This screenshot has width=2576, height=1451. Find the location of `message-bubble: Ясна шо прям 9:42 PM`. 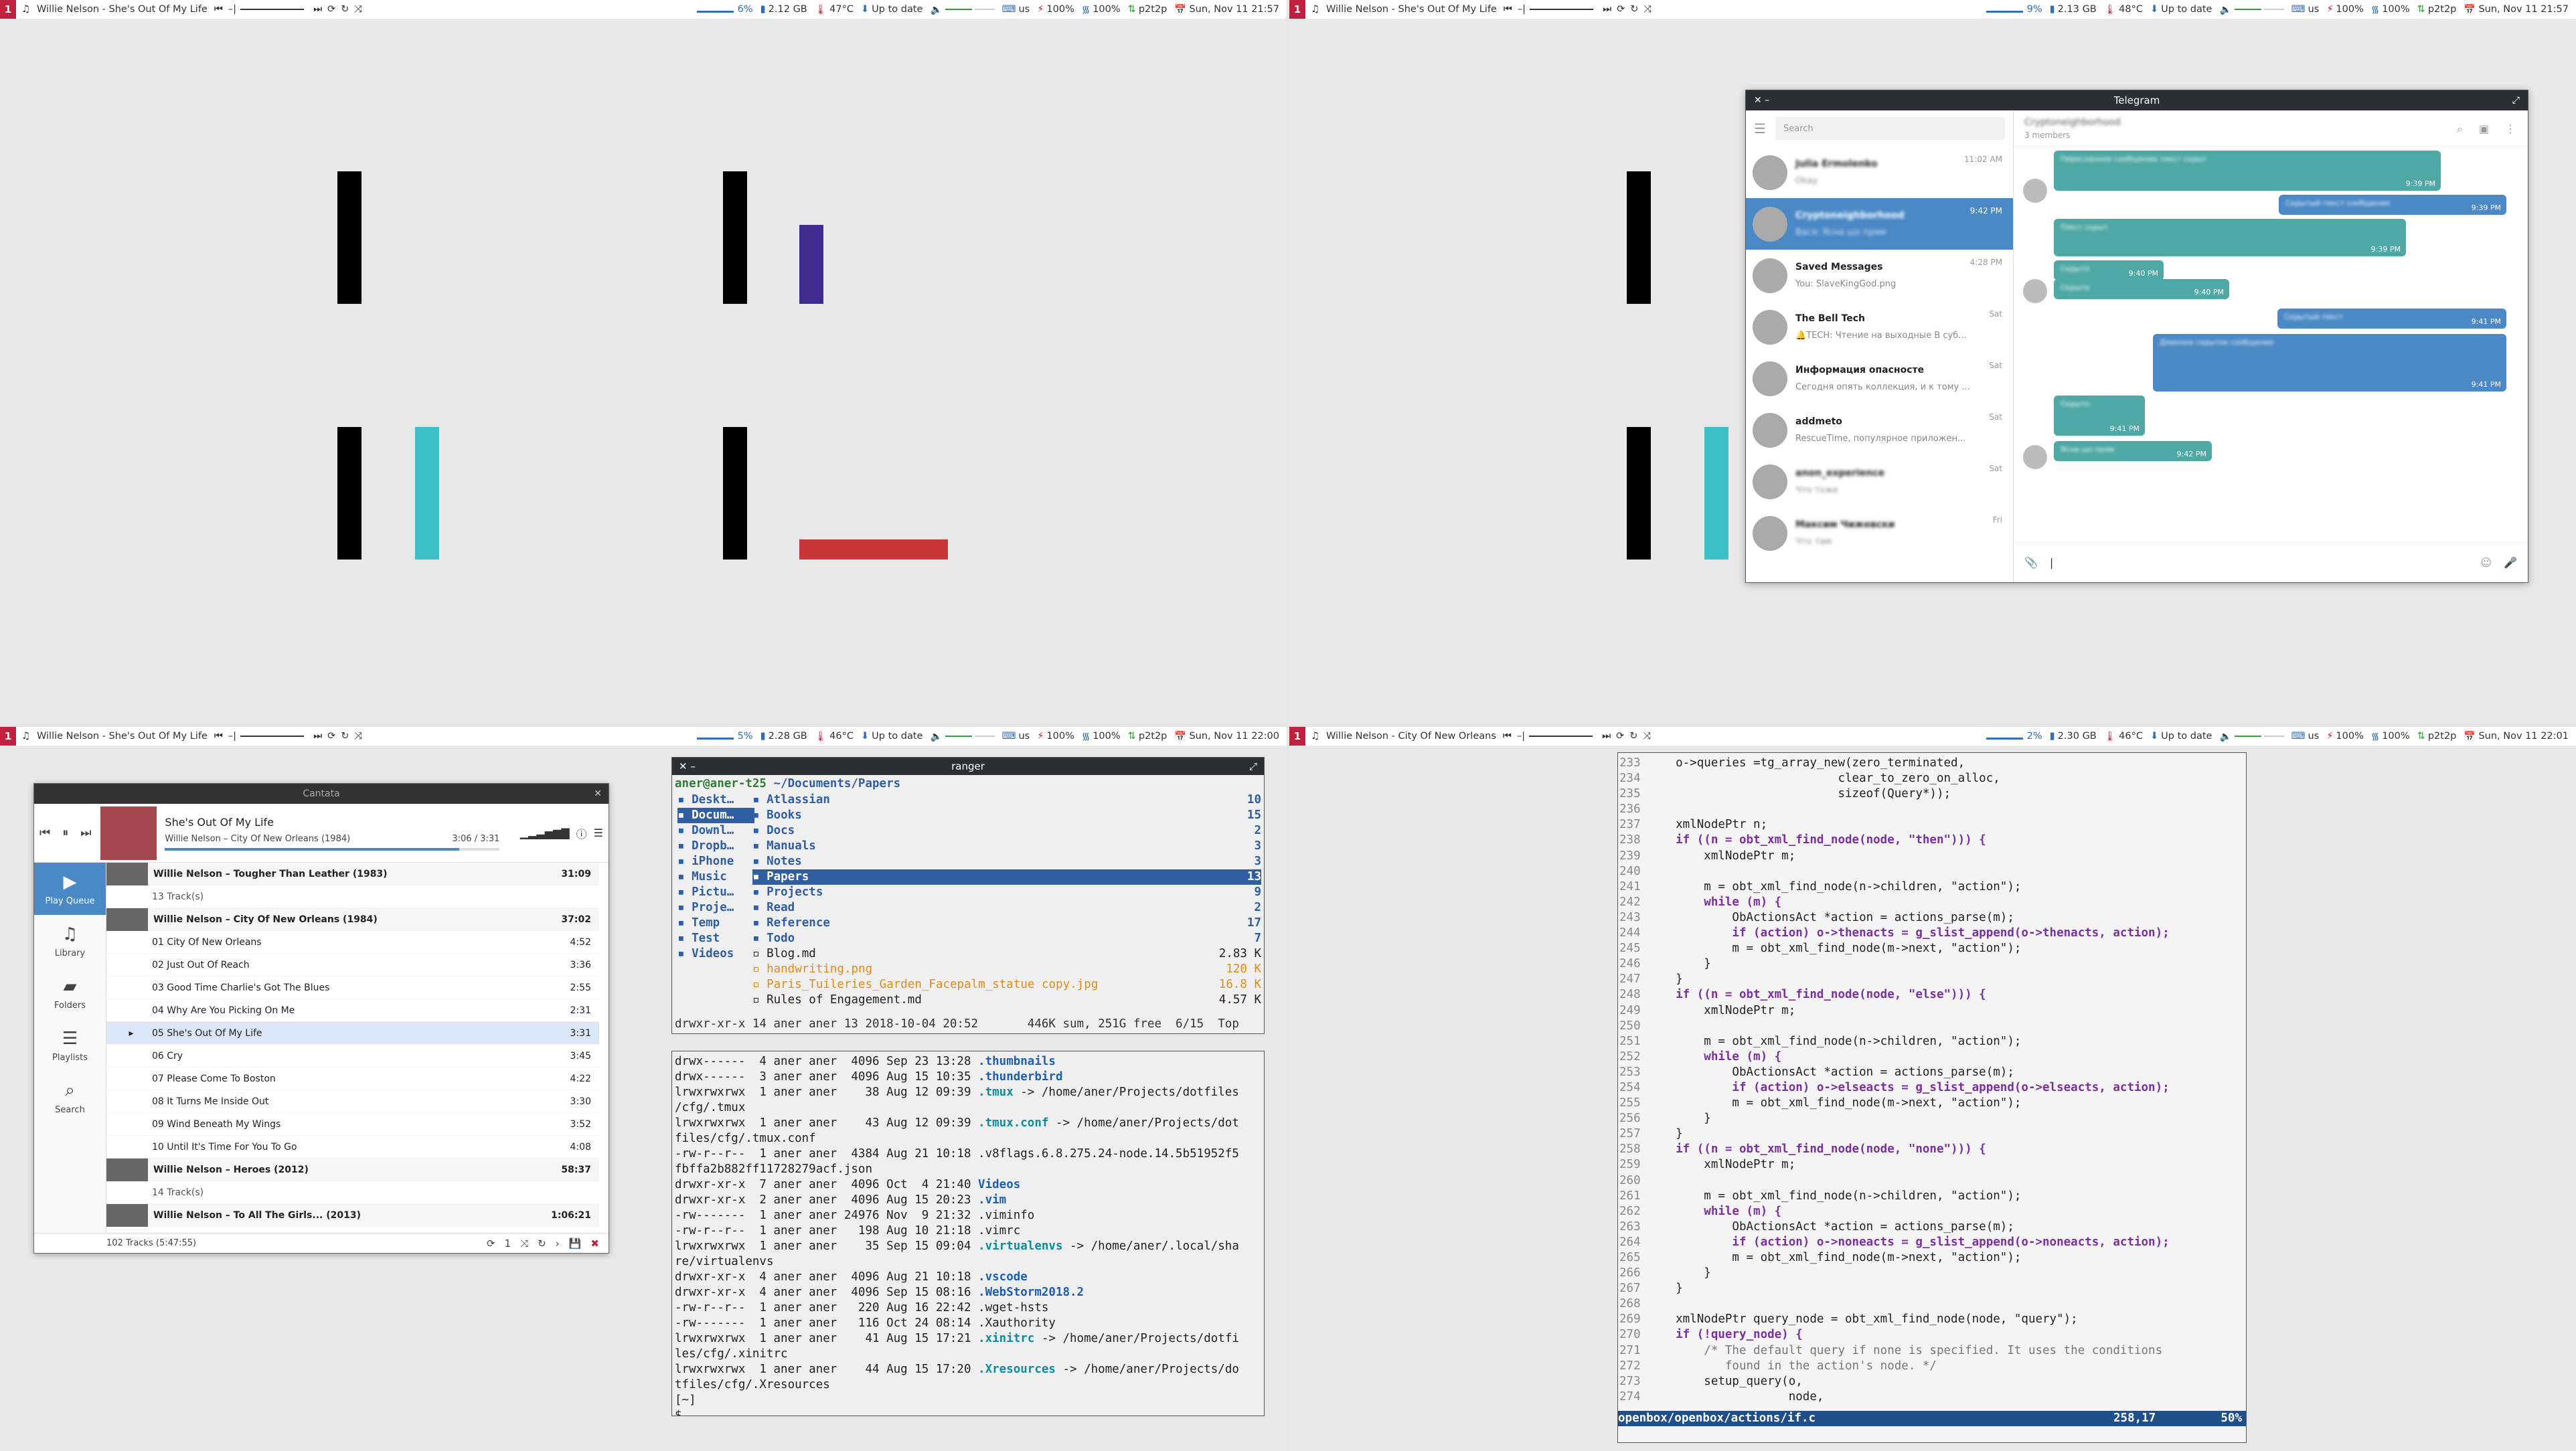

message-bubble: Ясна шо прям 9:42 PM is located at coordinates (2133, 451).